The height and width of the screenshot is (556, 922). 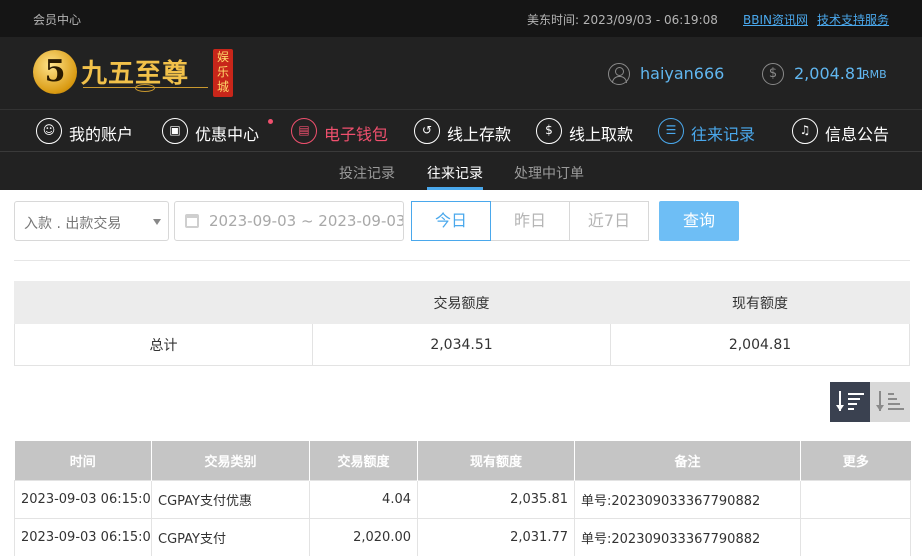 I want to click on nav-label: 我的账户, so click(x=101, y=134).